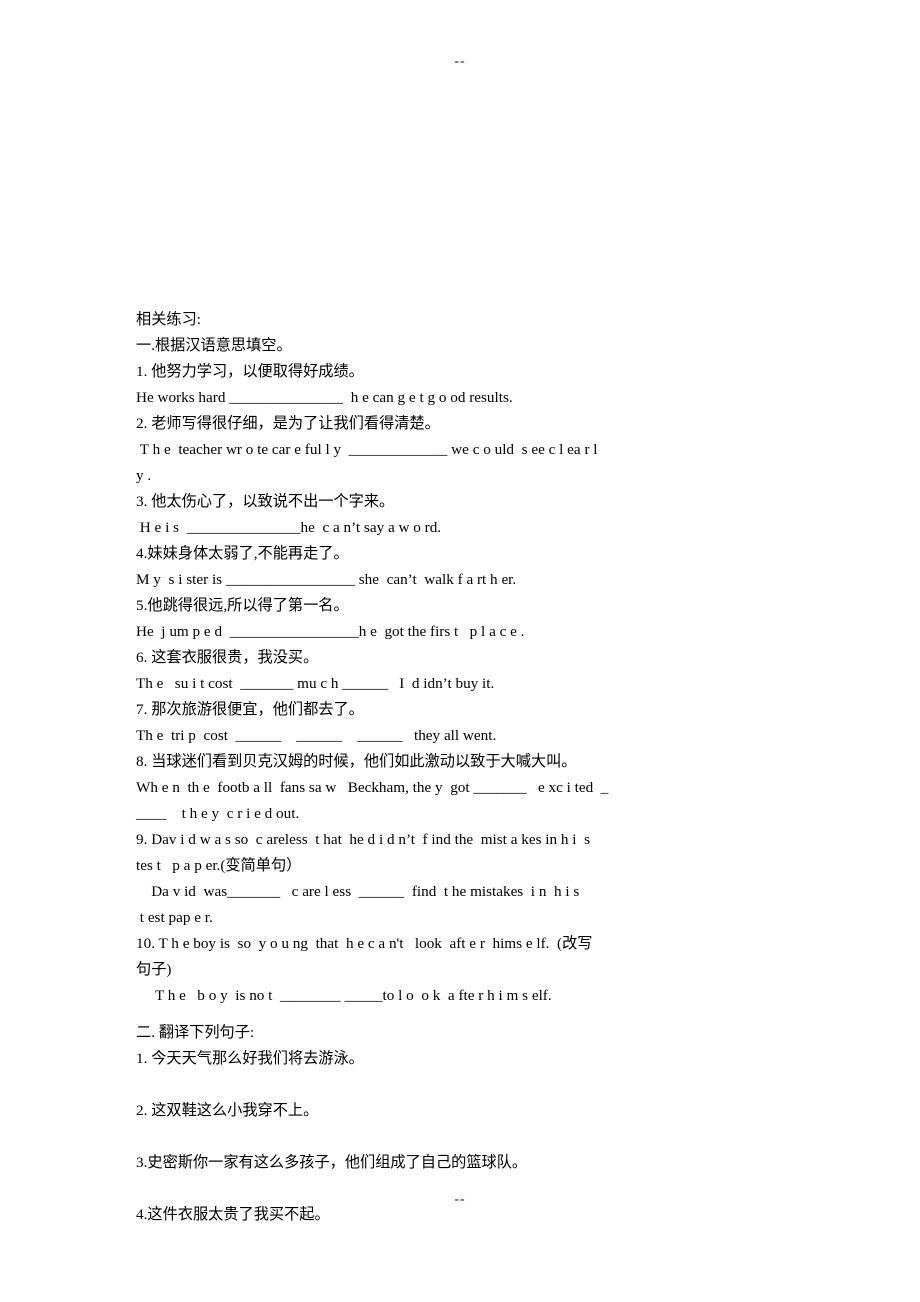  Describe the element at coordinates (154, 969) in the screenshot. I see `item-10-prompt-cont: 句子)` at that location.